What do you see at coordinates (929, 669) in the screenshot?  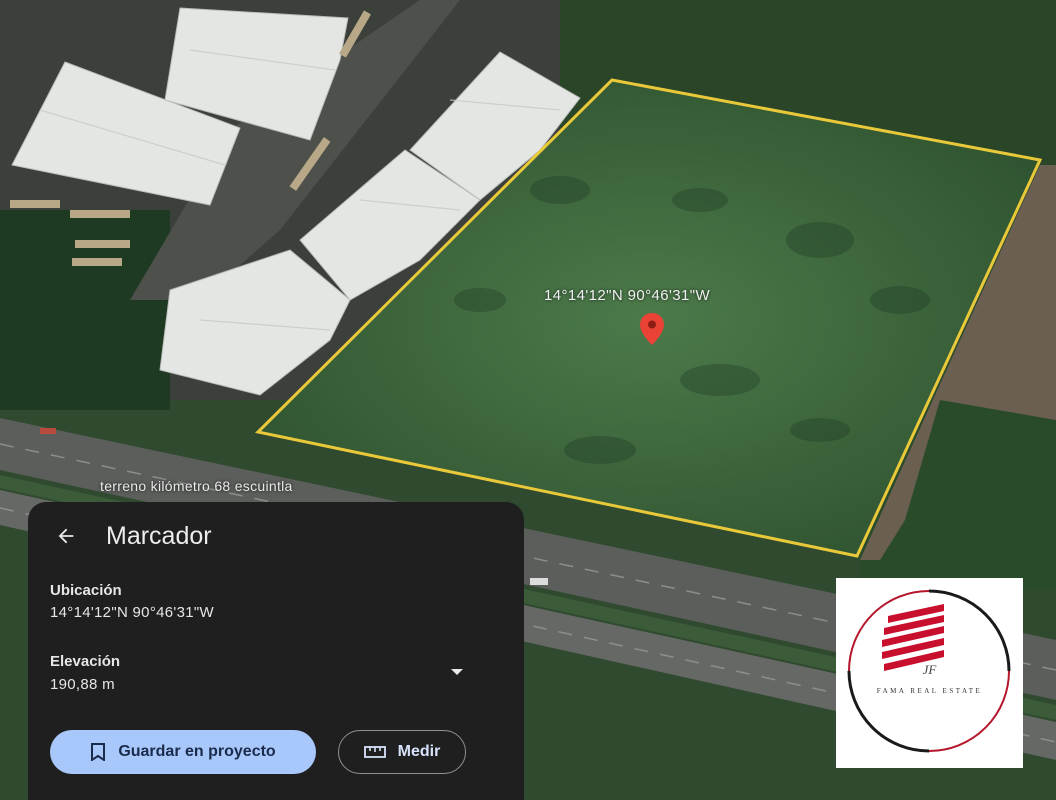 I see `logo-monogram: JF` at bounding box center [929, 669].